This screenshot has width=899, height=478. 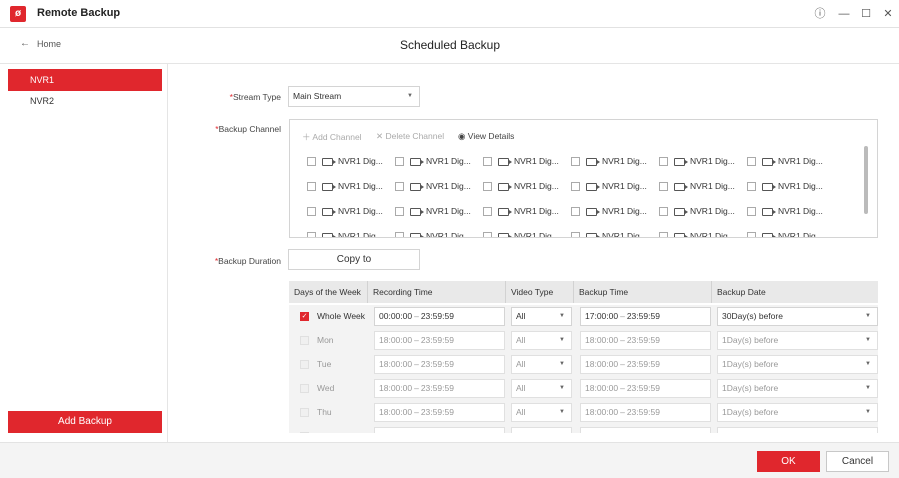 What do you see at coordinates (866, 14) in the screenshot?
I see `maximize-icon: ☐` at bounding box center [866, 14].